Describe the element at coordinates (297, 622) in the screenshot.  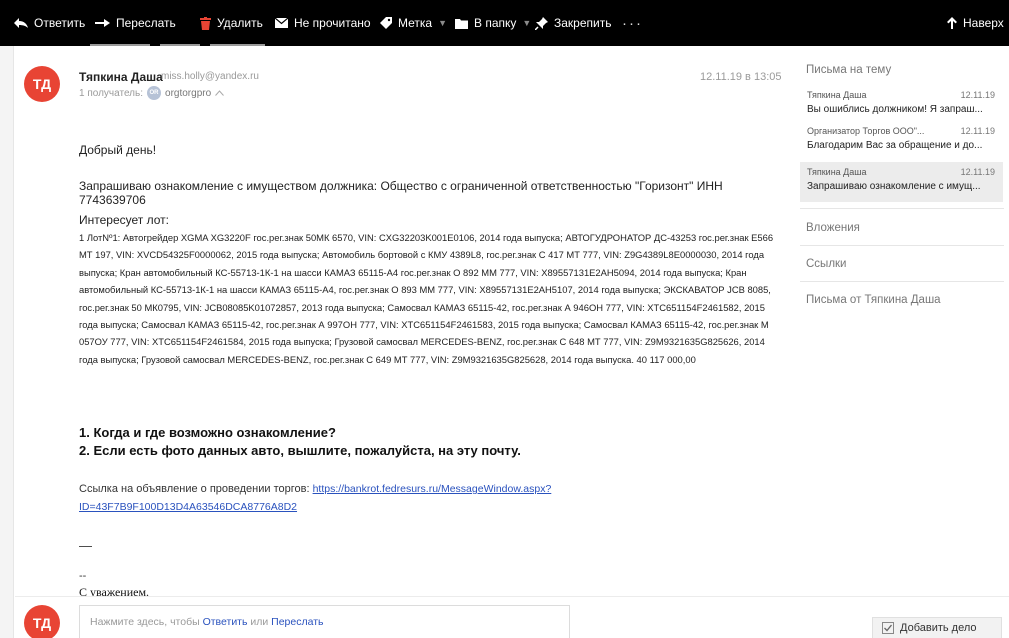
I see `quick-forward-link: Переслать` at that location.